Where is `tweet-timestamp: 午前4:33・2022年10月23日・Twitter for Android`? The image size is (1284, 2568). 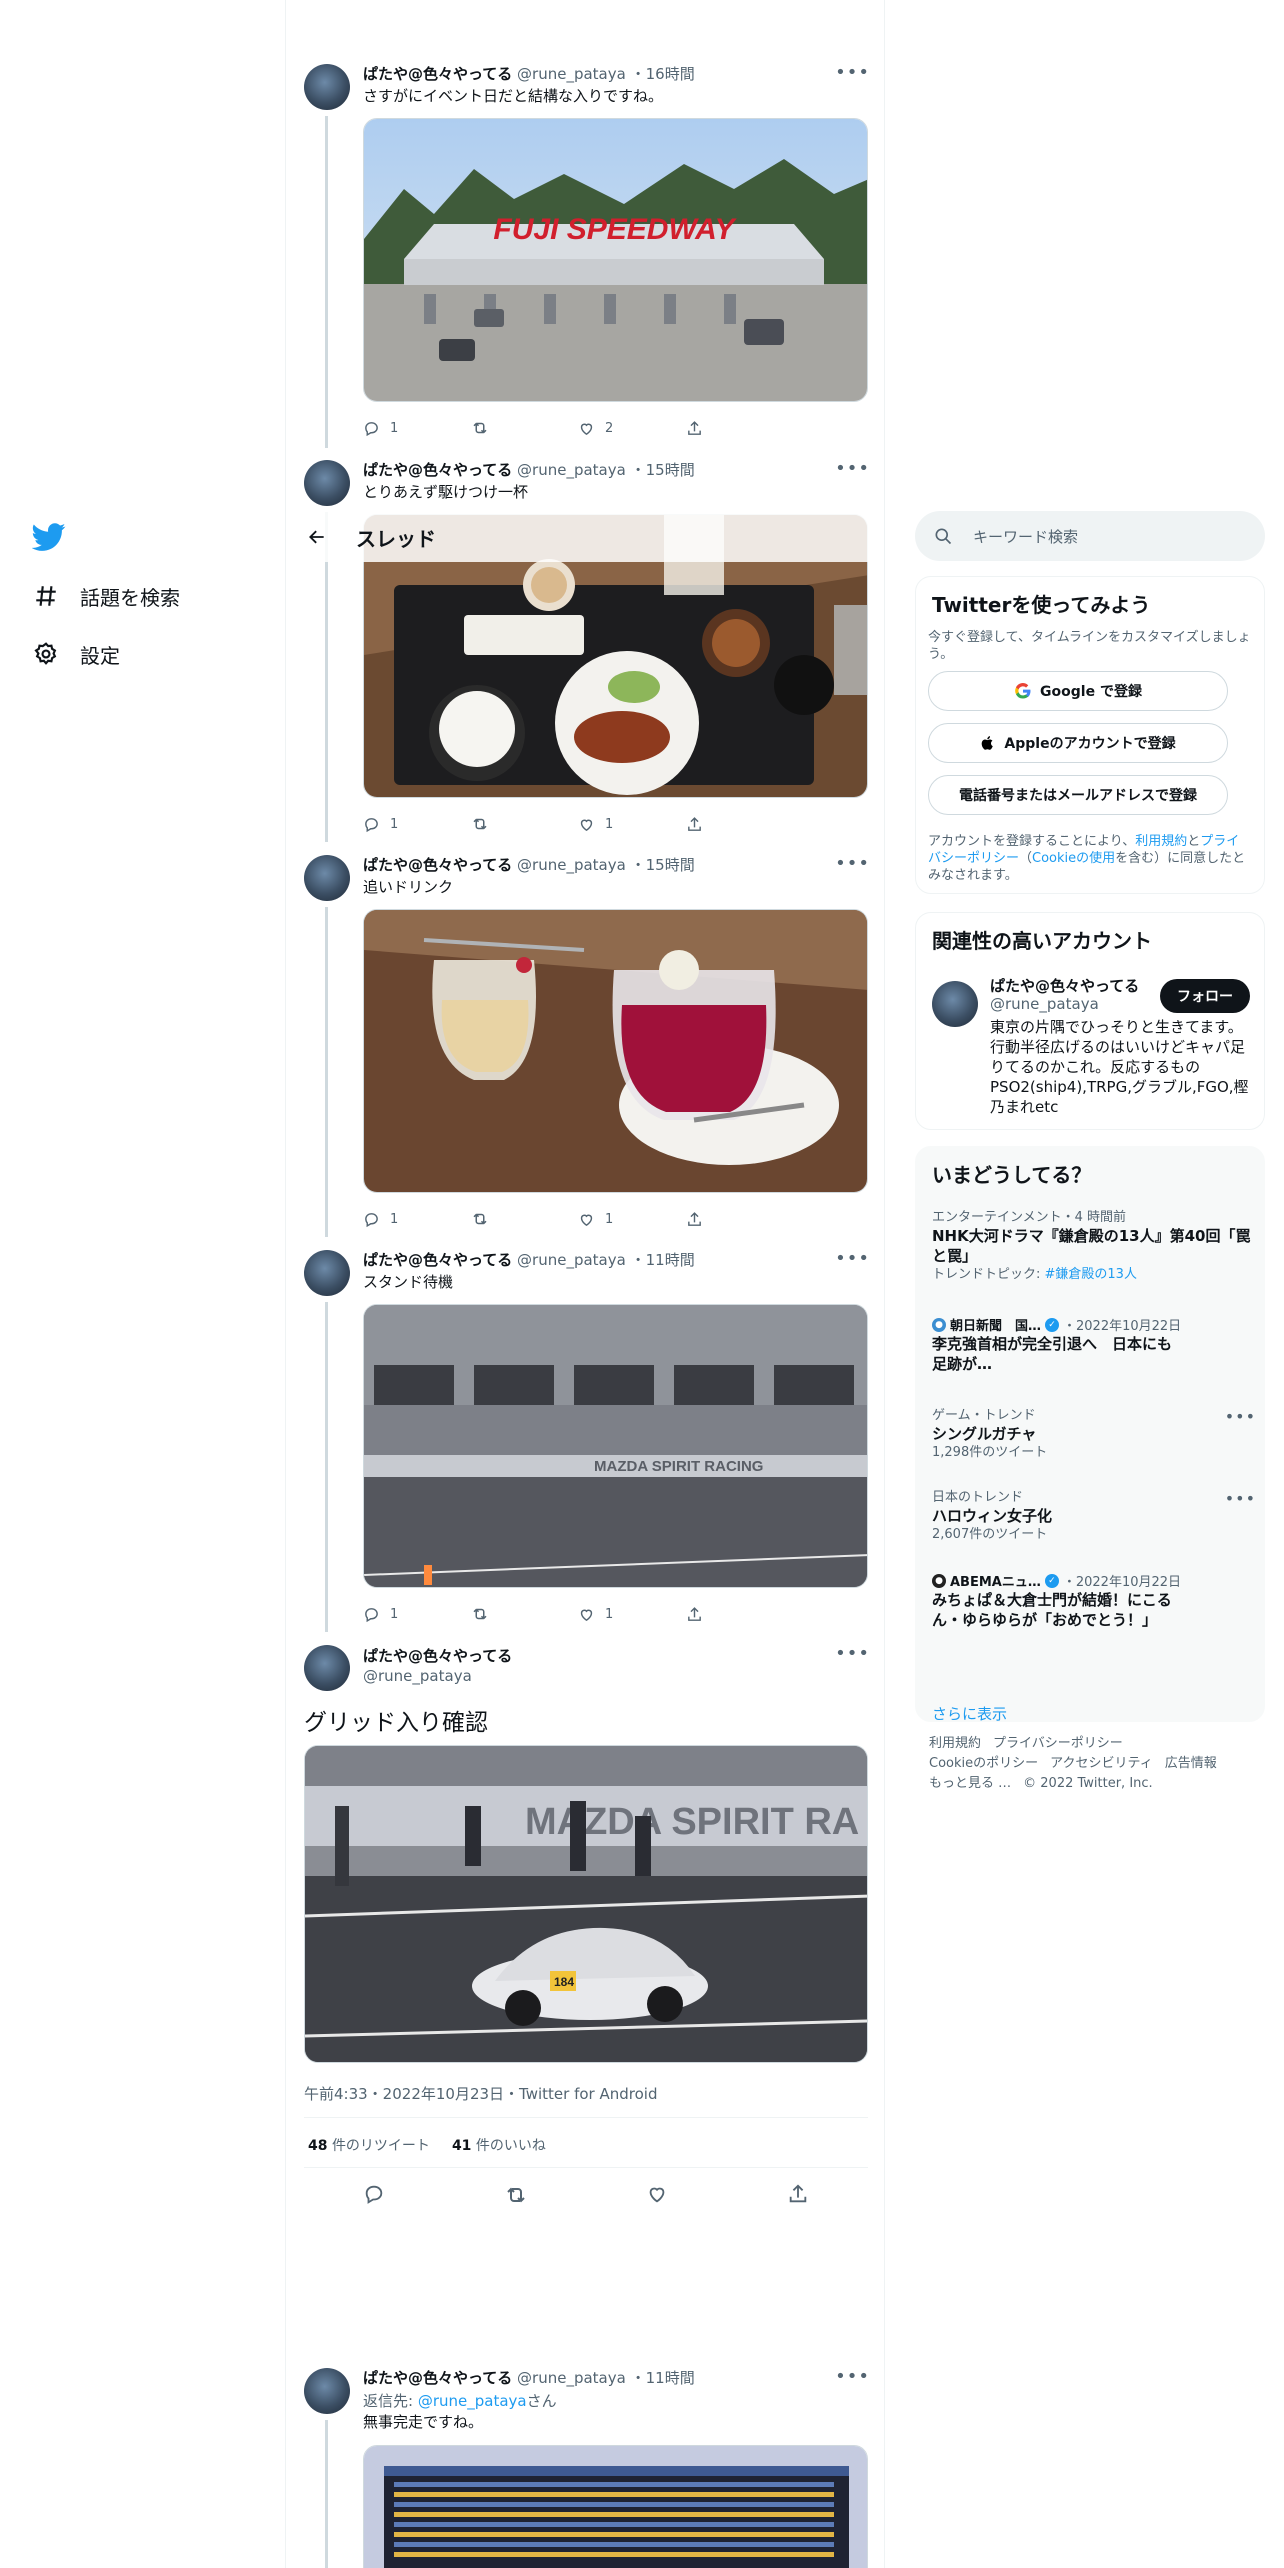
tweet-timestamp: 午前4:33・2022年10月23日・Twitter for Android is located at coordinates (480, 2093).